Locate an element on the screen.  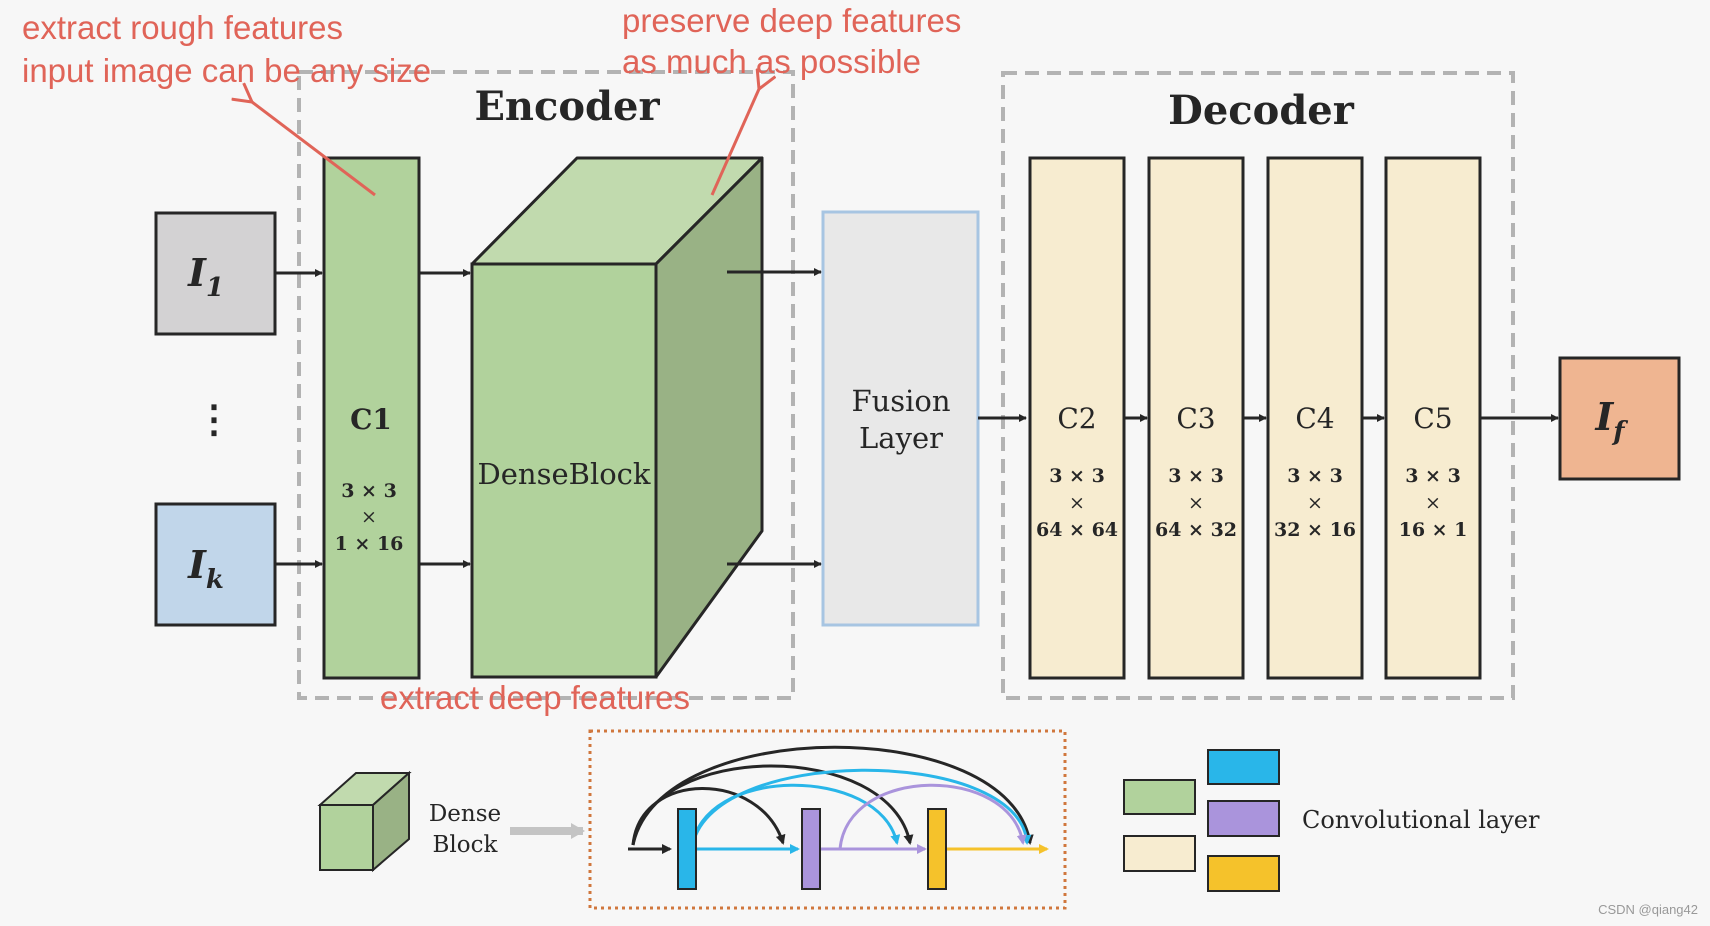
dense-layer-blue is located at coordinates (687, 849).